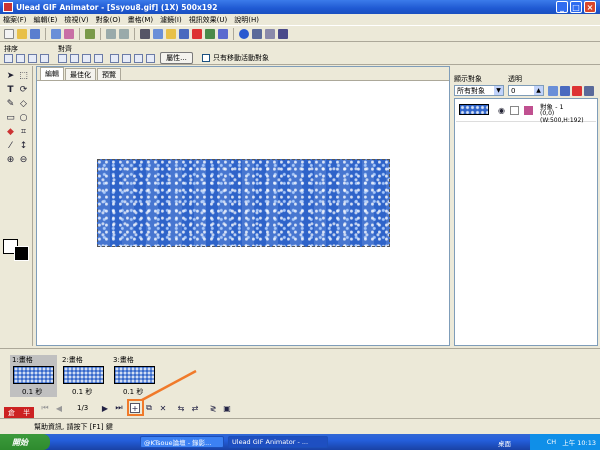 The height and width of the screenshot is (450, 600). What do you see at coordinates (135, 407) in the screenshot?
I see `annotation-highlight` at bounding box center [135, 407].